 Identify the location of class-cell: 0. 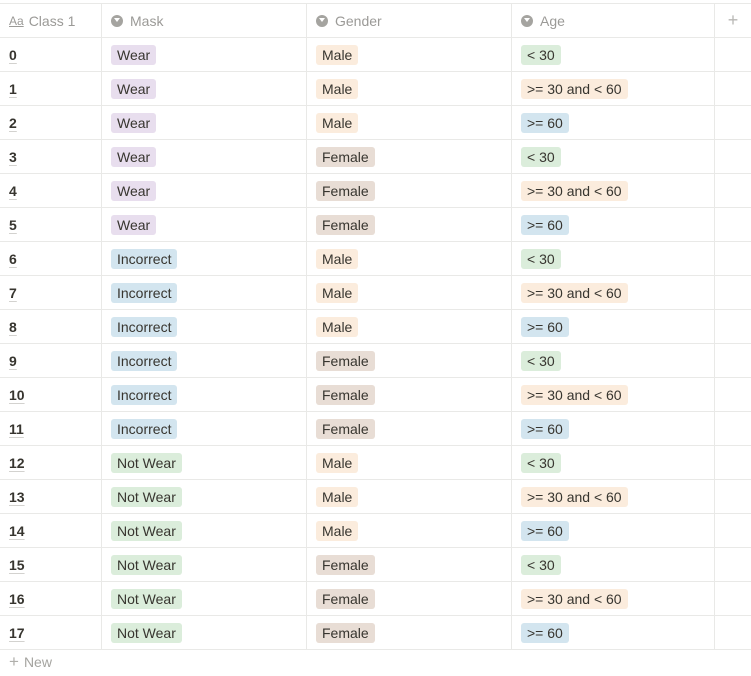
(51, 54).